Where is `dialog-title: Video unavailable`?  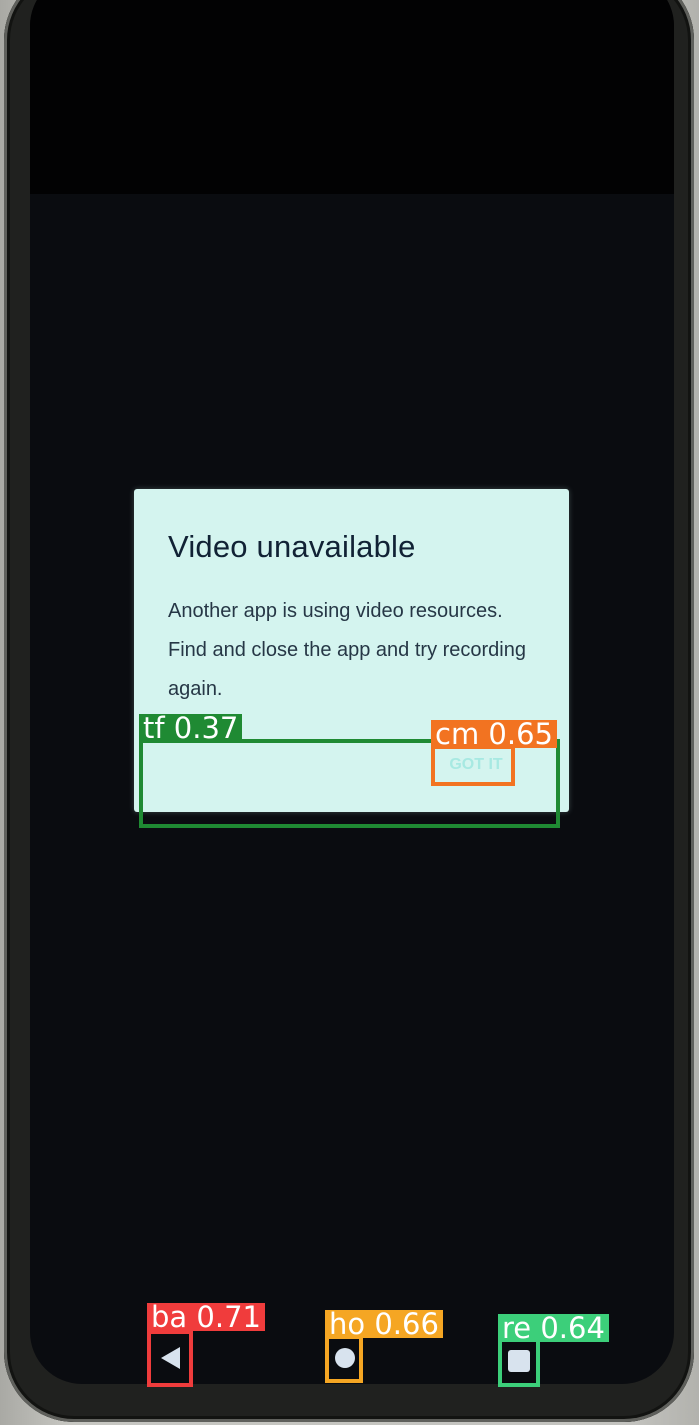 dialog-title: Video unavailable is located at coordinates (292, 546).